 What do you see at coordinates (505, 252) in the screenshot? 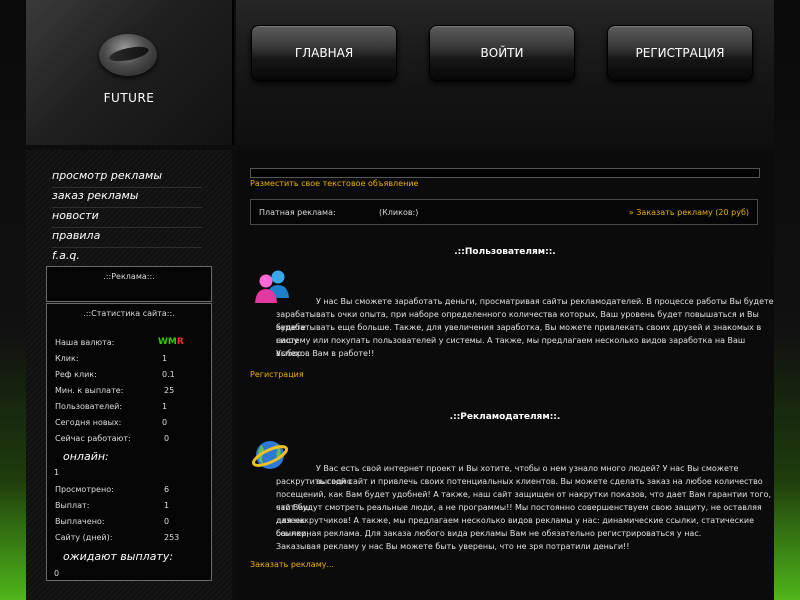
I see `users-heading: .::Пользователям::.` at bounding box center [505, 252].